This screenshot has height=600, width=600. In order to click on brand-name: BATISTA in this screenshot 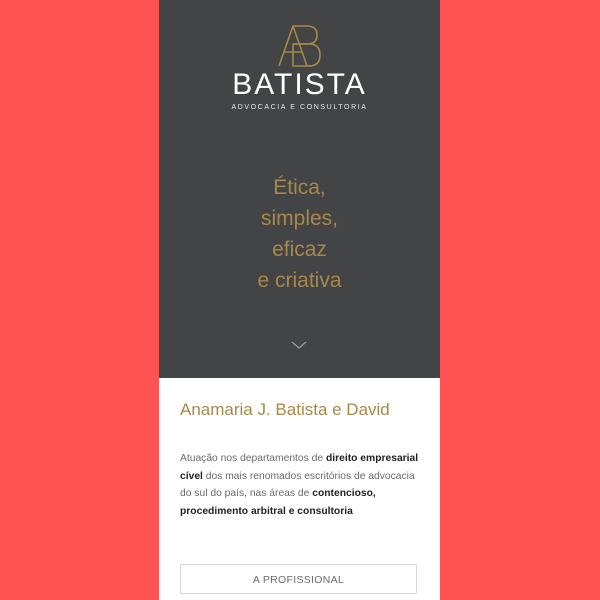, I will do `click(299, 84)`.